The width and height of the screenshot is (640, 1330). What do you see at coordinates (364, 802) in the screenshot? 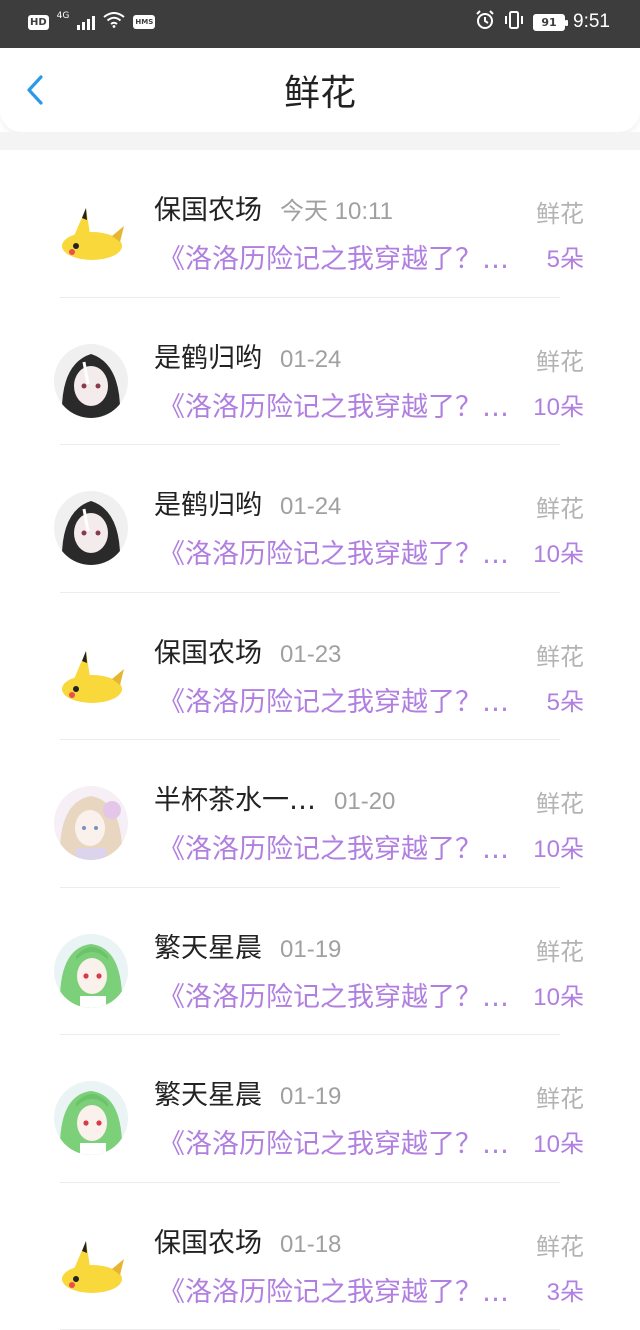
I see `timestamp: 01-20` at bounding box center [364, 802].